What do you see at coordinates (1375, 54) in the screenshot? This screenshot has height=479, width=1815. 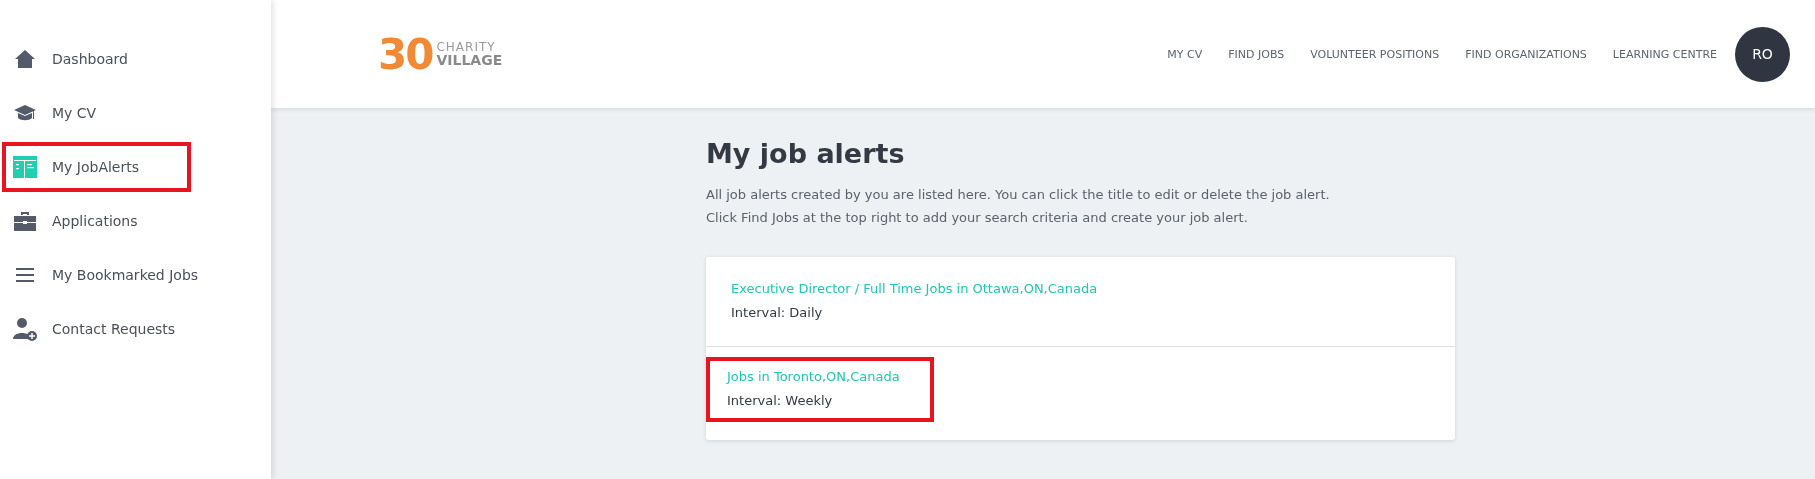 I see `nav-link: VOLUNTEER POSITIONS` at bounding box center [1375, 54].